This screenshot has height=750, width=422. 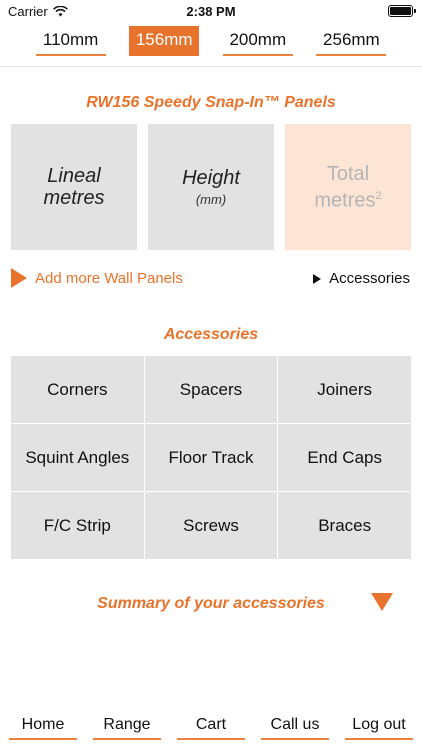 I want to click on nav-log-out: Log out, so click(x=379, y=726).